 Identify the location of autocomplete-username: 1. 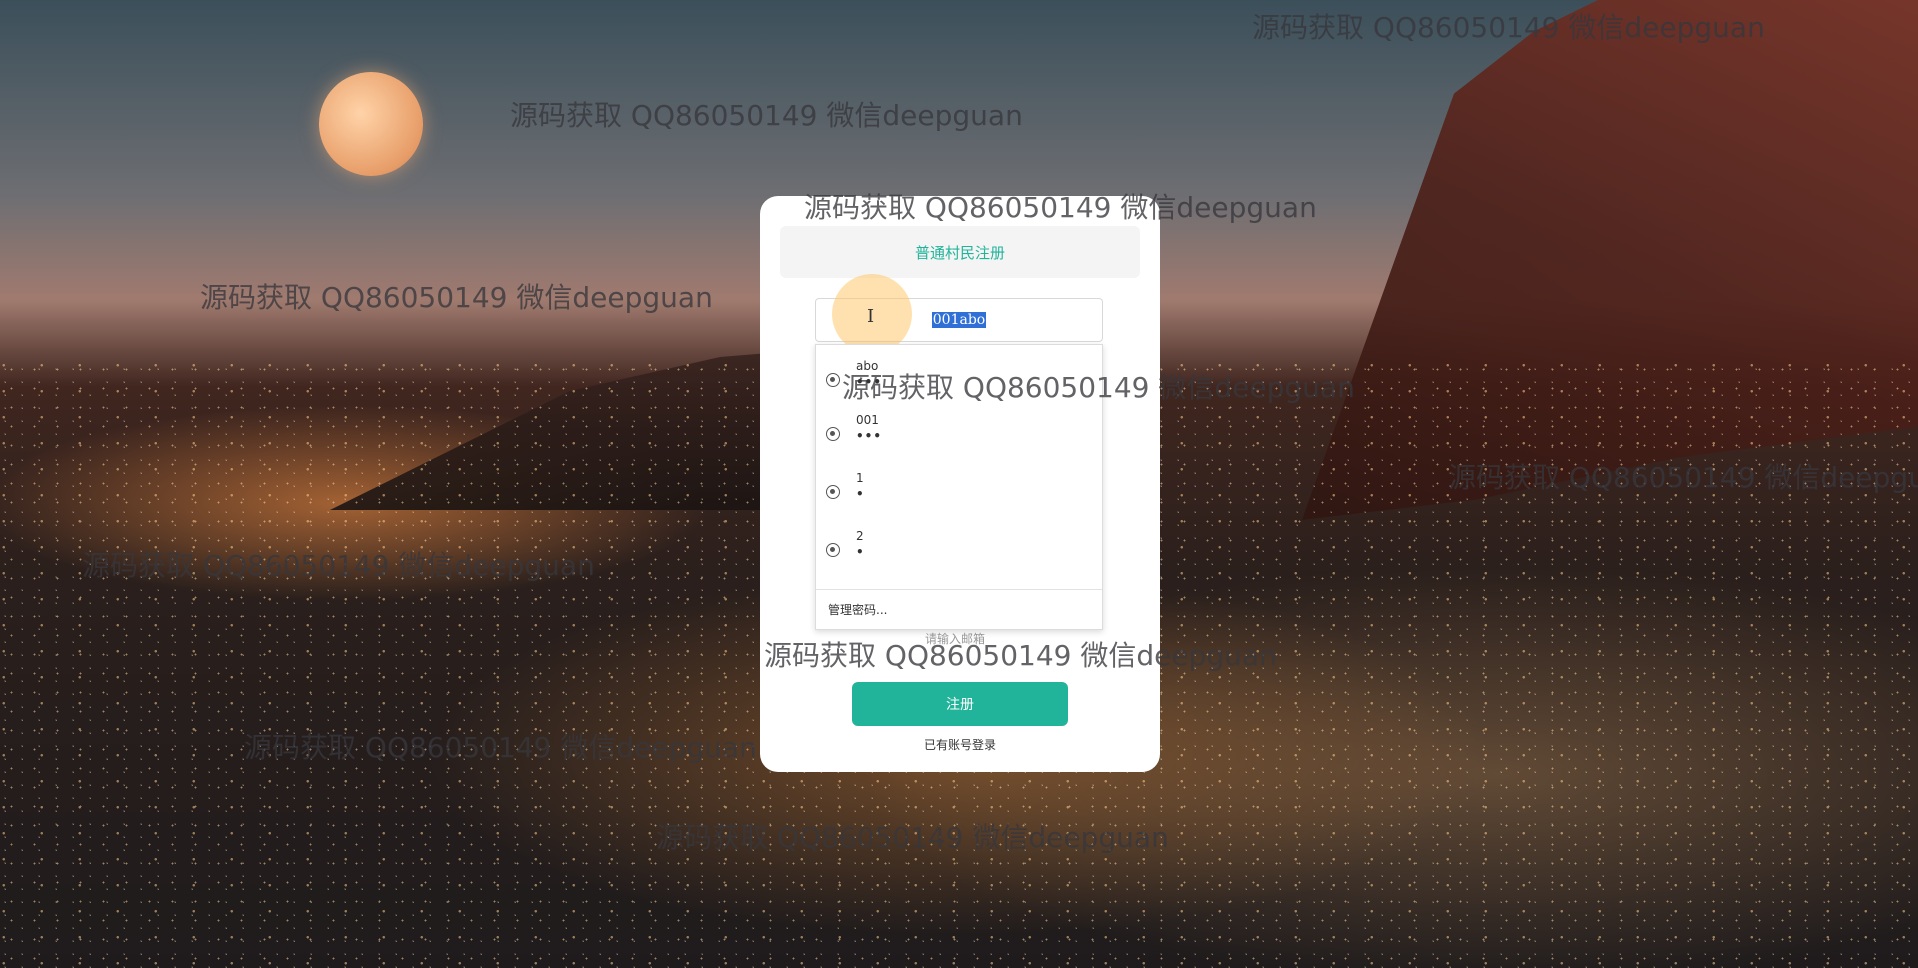
(860, 478).